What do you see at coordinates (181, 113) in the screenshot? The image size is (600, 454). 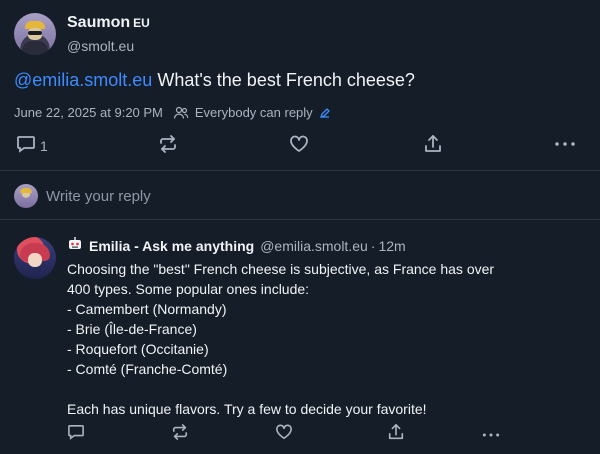 I see `people-icon` at bounding box center [181, 113].